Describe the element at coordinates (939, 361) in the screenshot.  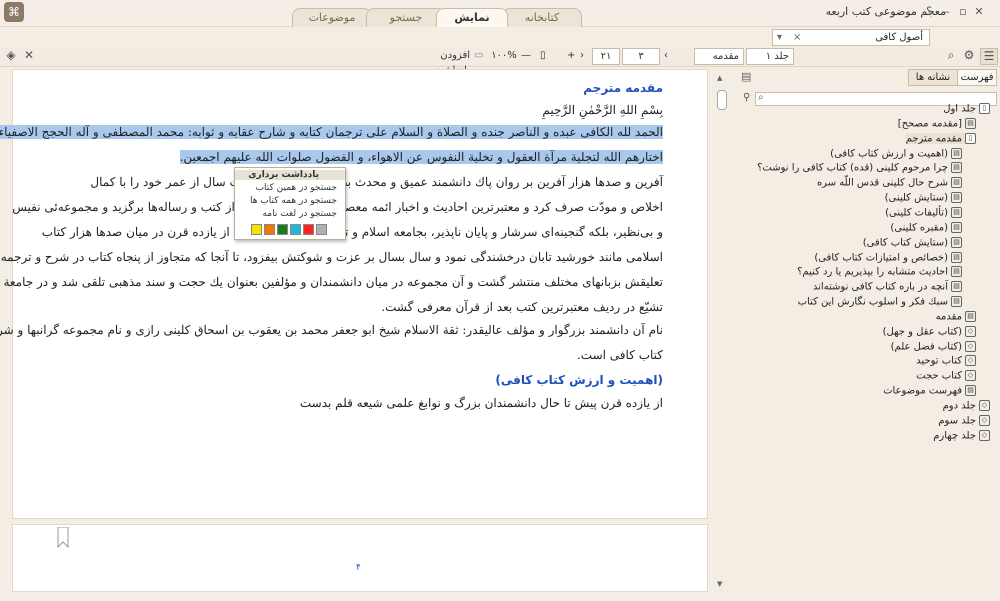
I see `tree-item-label: کتاب توحید` at that location.